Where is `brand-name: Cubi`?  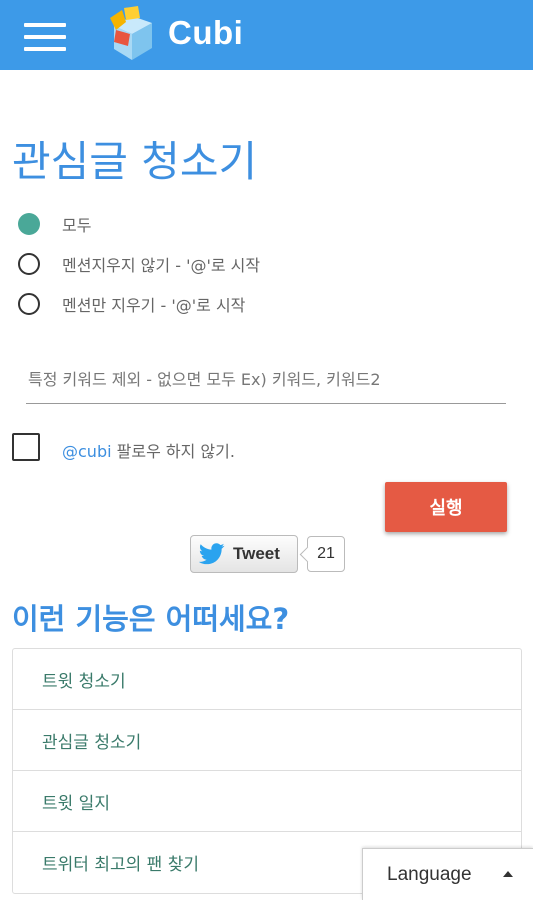 brand-name: Cubi is located at coordinates (205, 33).